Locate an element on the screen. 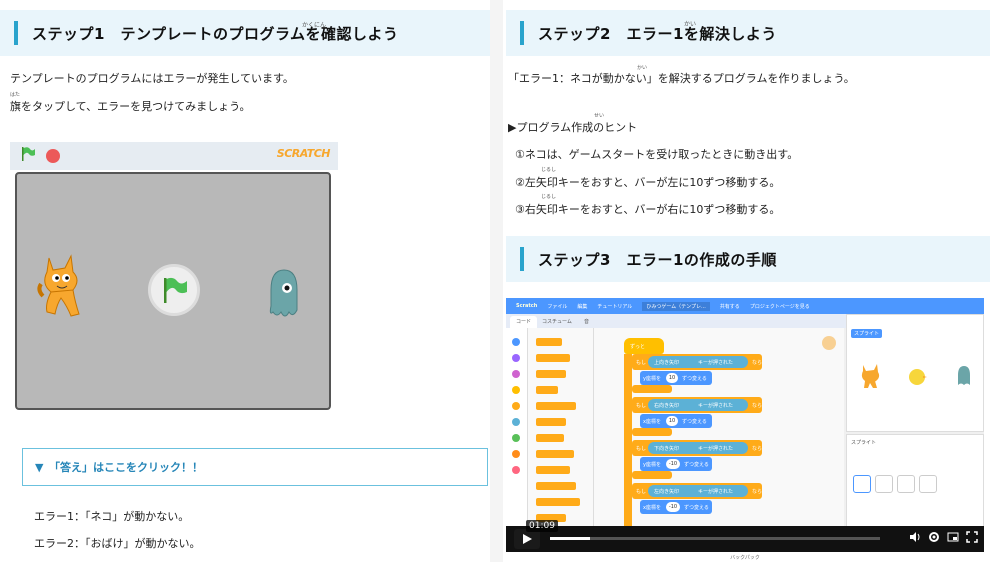 This screenshot has width=1000, height=562. category-looks-icon is located at coordinates (516, 358).